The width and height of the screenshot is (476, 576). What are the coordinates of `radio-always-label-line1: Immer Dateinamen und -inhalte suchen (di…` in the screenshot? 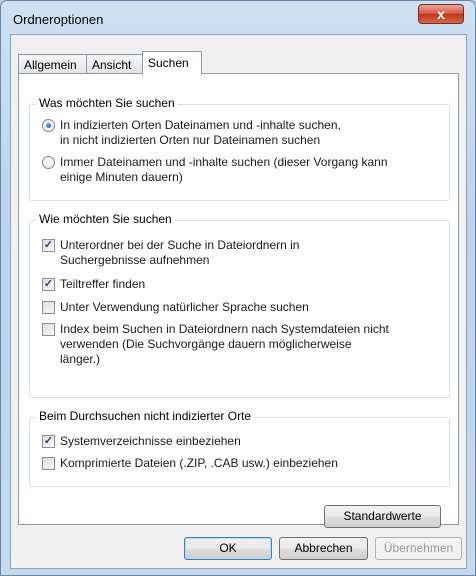 It's located at (224, 162).